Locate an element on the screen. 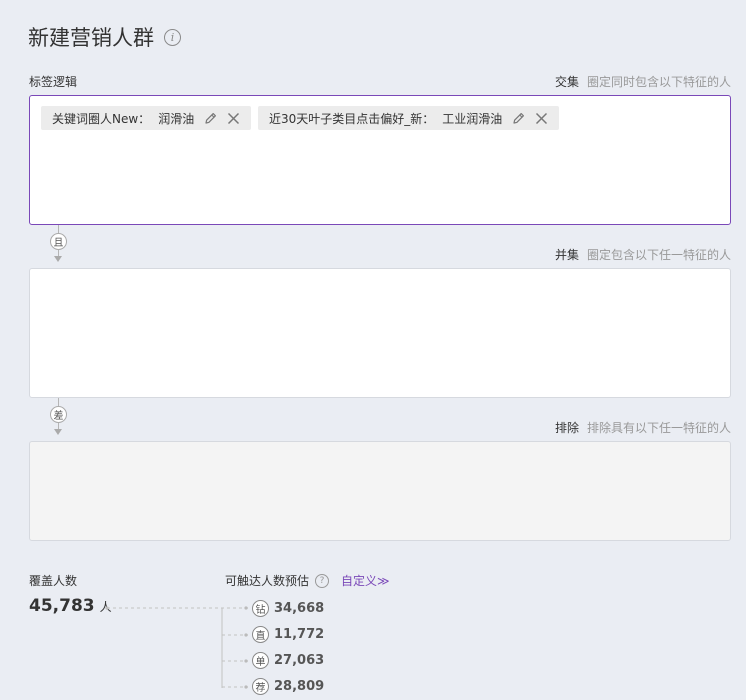 The height and width of the screenshot is (700, 746). channel-value: 11,772 is located at coordinates (299, 634).